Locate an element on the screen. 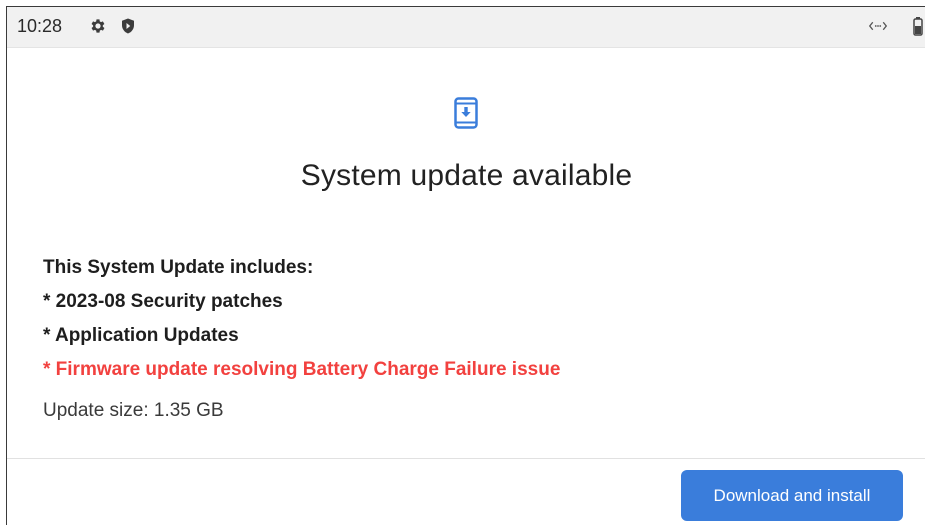  update-size: Update size: 1.35 GB is located at coordinates (133, 410).